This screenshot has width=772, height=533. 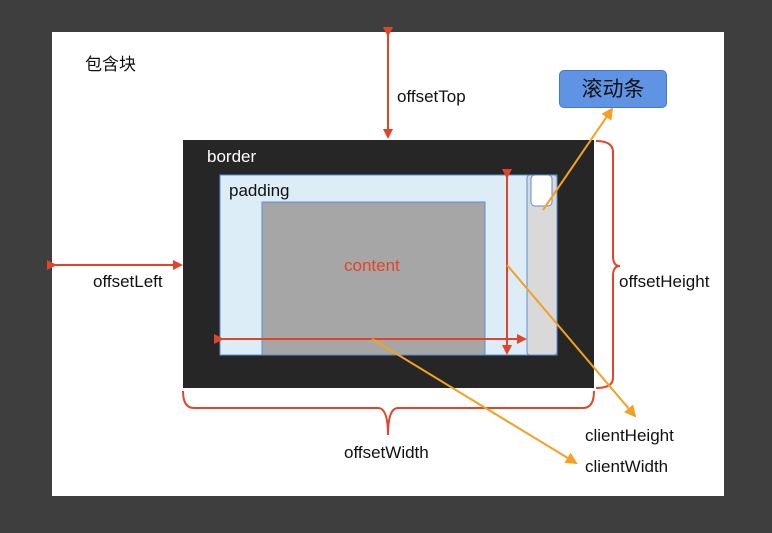 I want to click on border-label: border, so click(x=232, y=156).